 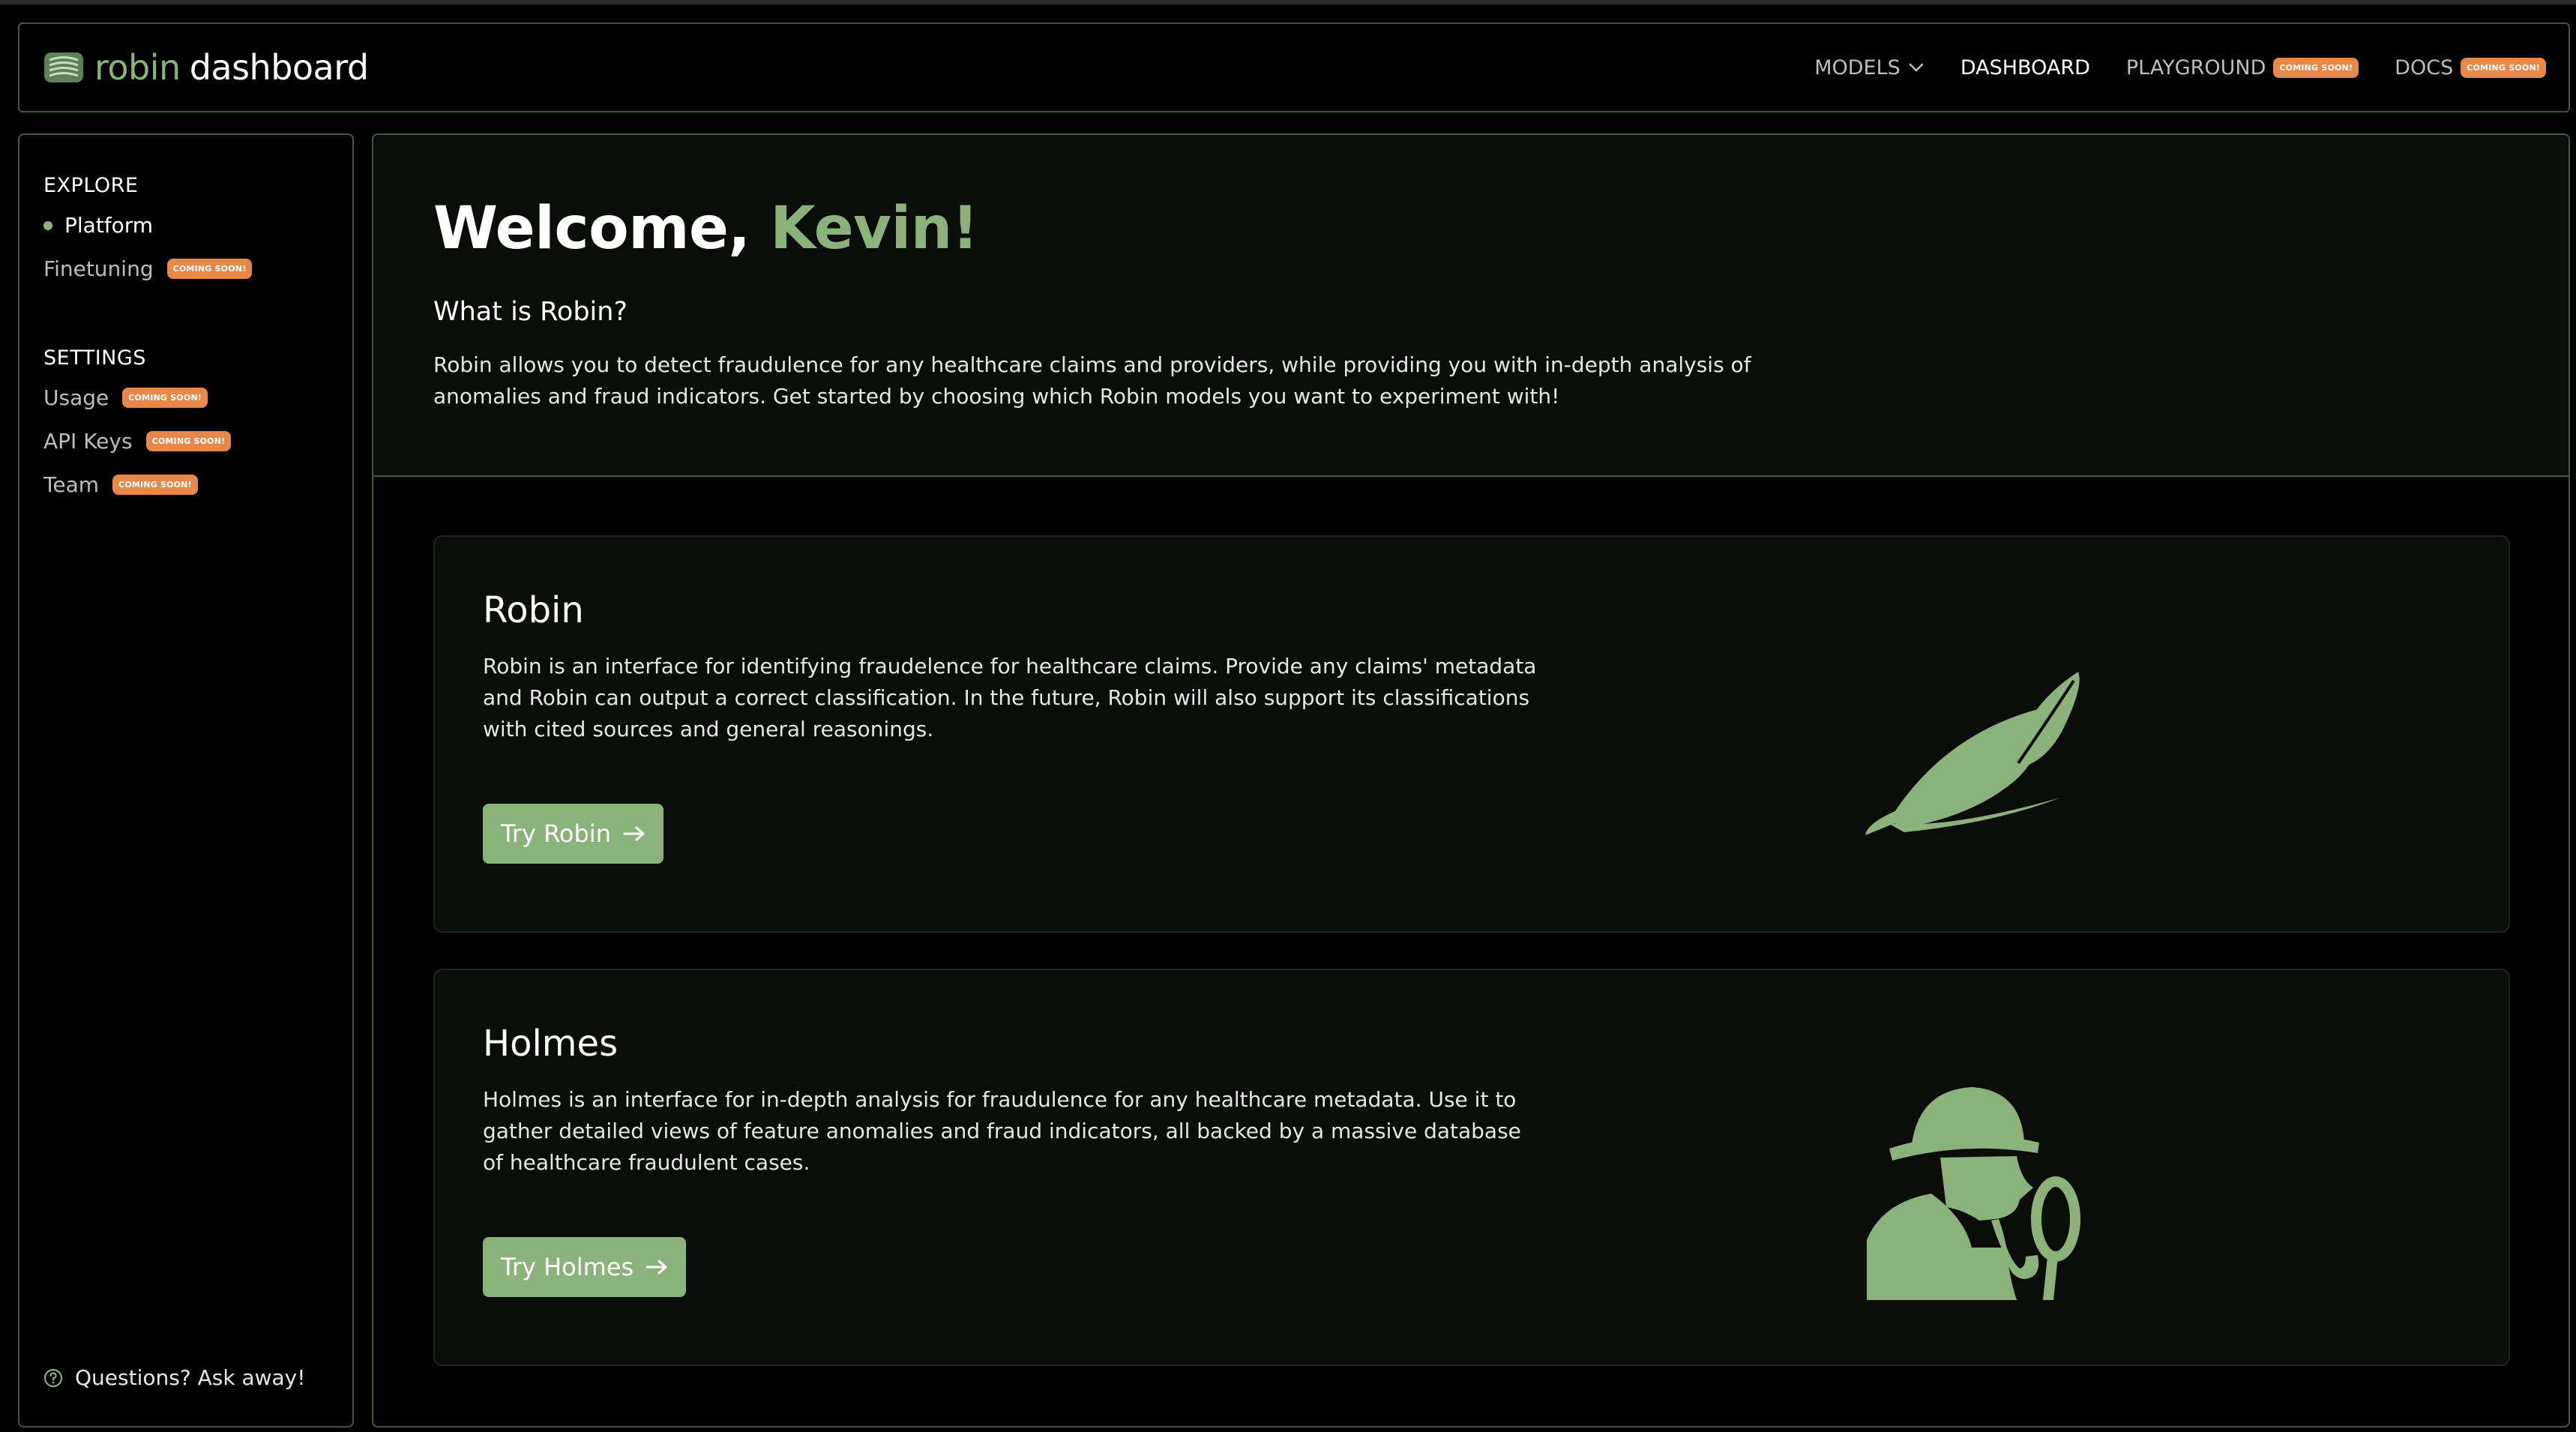 What do you see at coordinates (556, 834) in the screenshot?
I see `button-label: Try Robin` at bounding box center [556, 834].